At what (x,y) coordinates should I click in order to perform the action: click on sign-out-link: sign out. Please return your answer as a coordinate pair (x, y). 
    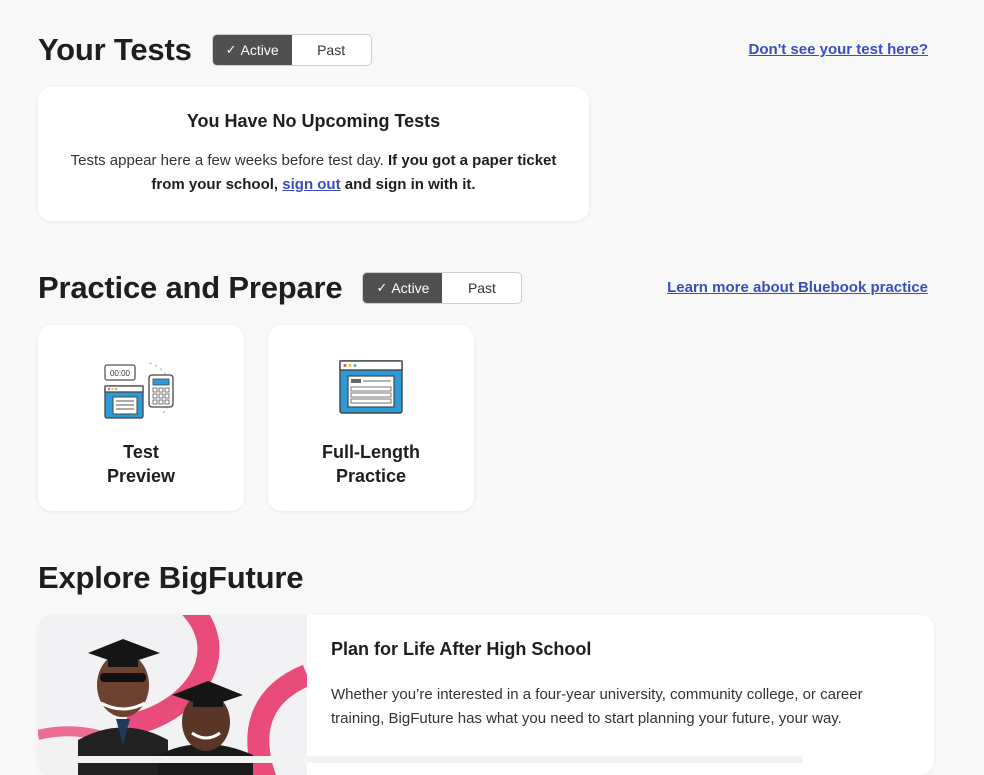
    Looking at the image, I should click on (311, 184).